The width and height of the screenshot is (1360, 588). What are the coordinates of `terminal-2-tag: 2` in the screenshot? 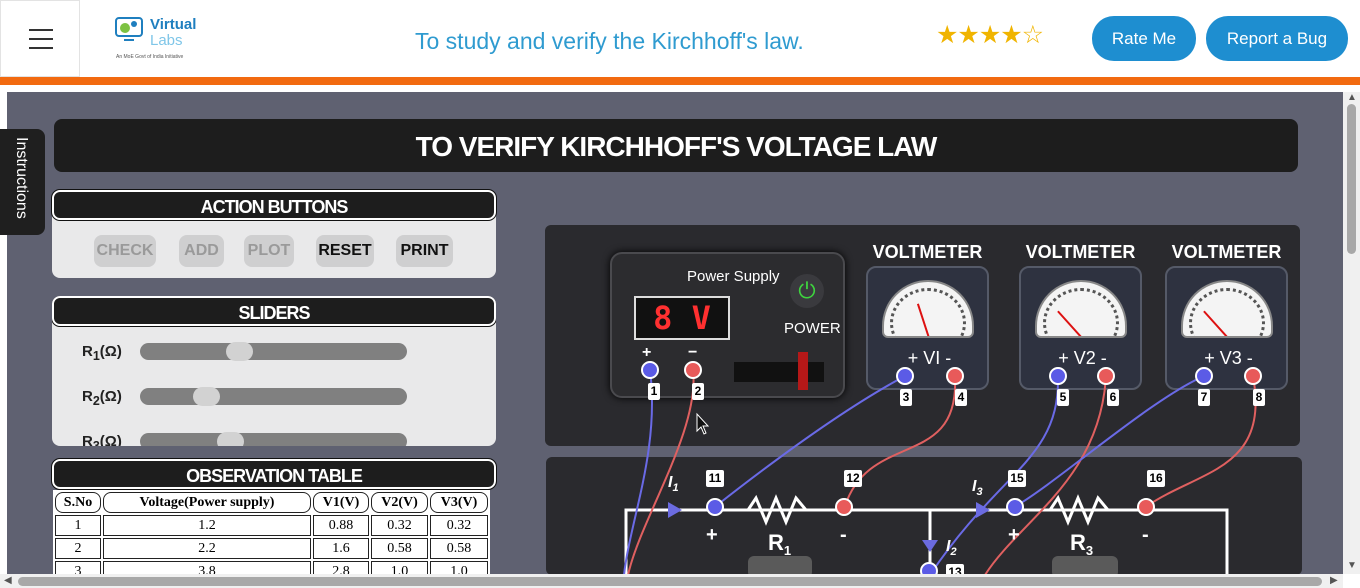 It's located at (698, 391).